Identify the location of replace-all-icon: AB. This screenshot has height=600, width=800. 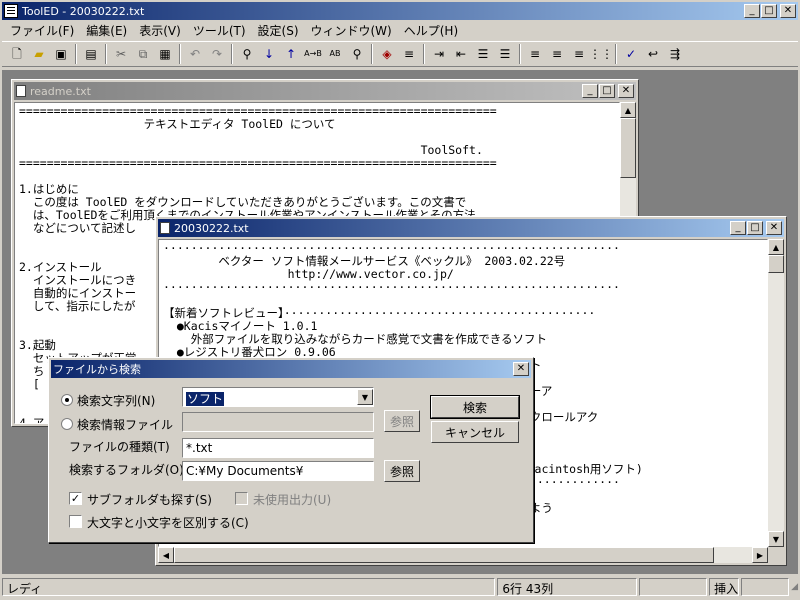
(335, 54).